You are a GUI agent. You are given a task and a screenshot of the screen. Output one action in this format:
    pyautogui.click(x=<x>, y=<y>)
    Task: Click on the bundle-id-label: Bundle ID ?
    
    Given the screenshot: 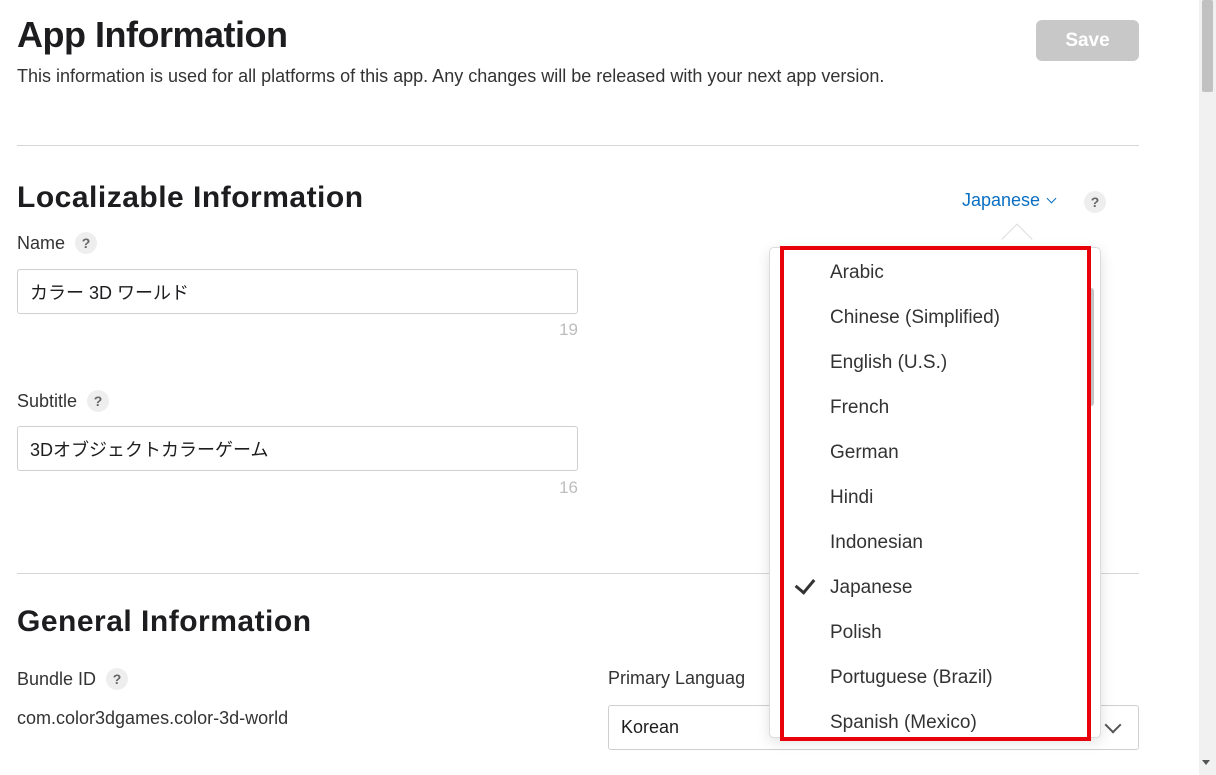 What is the action you would take?
    pyautogui.click(x=73, y=679)
    